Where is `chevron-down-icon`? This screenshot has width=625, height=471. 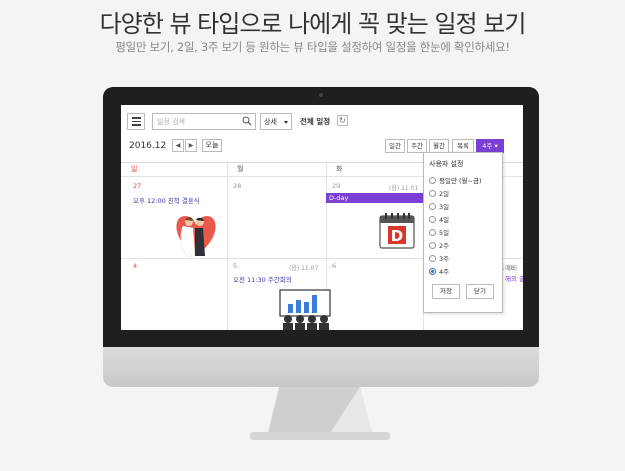 chevron-down-icon is located at coordinates (286, 122).